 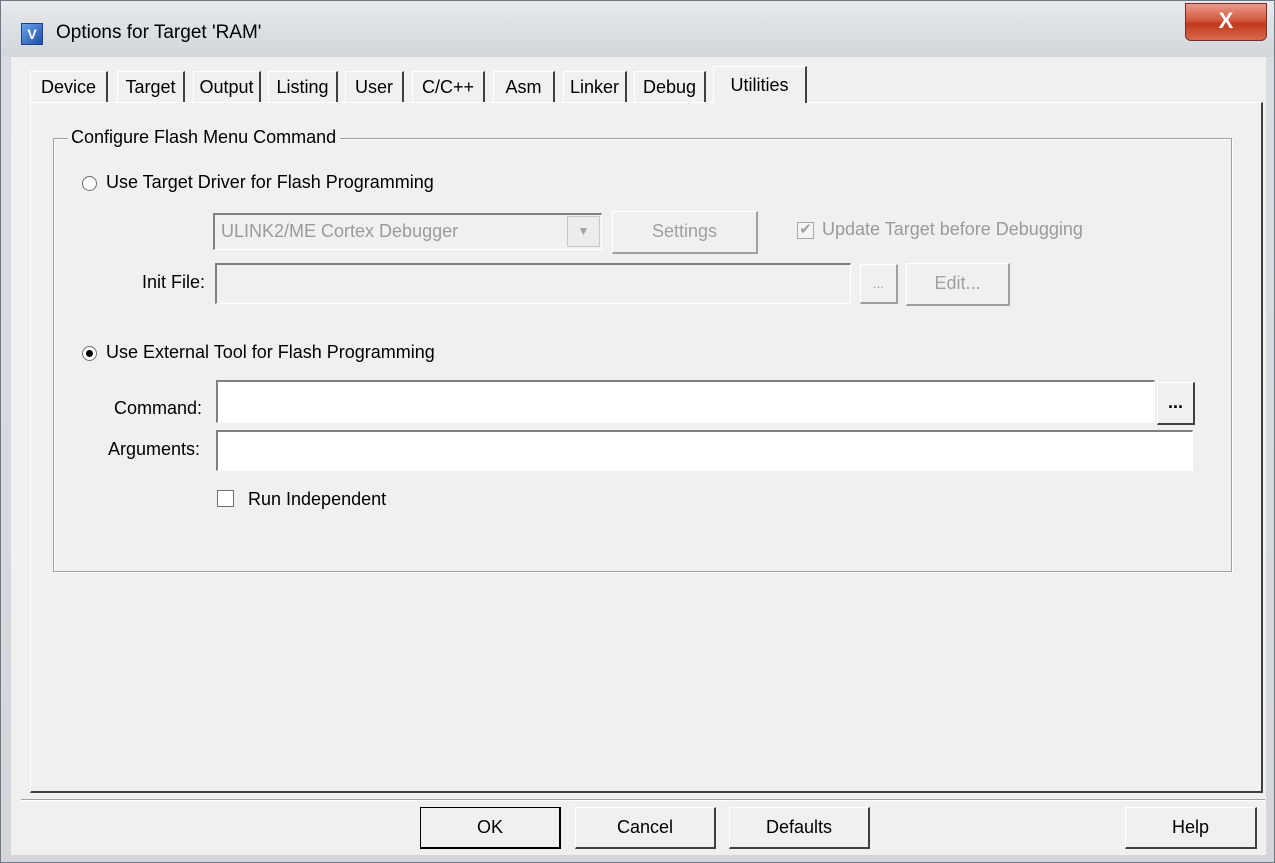 I want to click on footer-divider, so click(x=643, y=800).